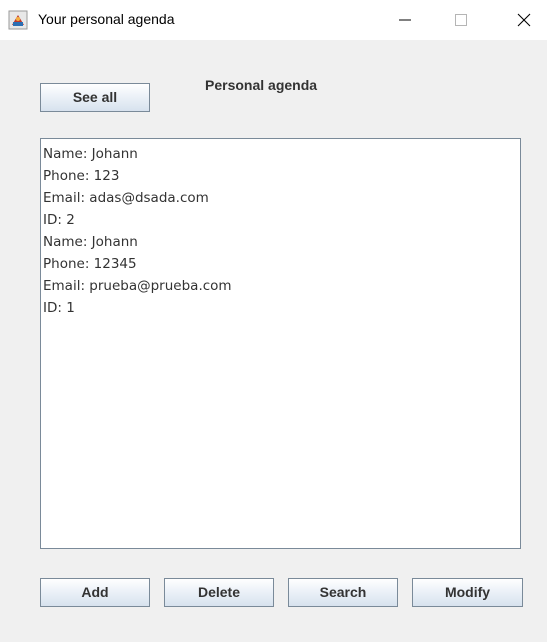  What do you see at coordinates (95, 97) in the screenshot?
I see `see-all-button: See all` at bounding box center [95, 97].